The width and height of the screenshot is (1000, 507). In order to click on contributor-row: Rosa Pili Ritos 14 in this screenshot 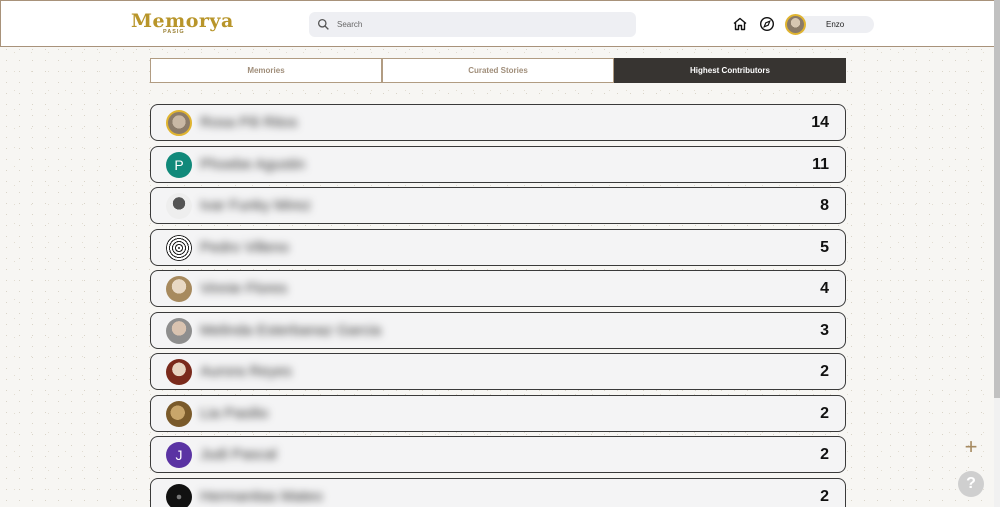, I will do `click(498, 122)`.